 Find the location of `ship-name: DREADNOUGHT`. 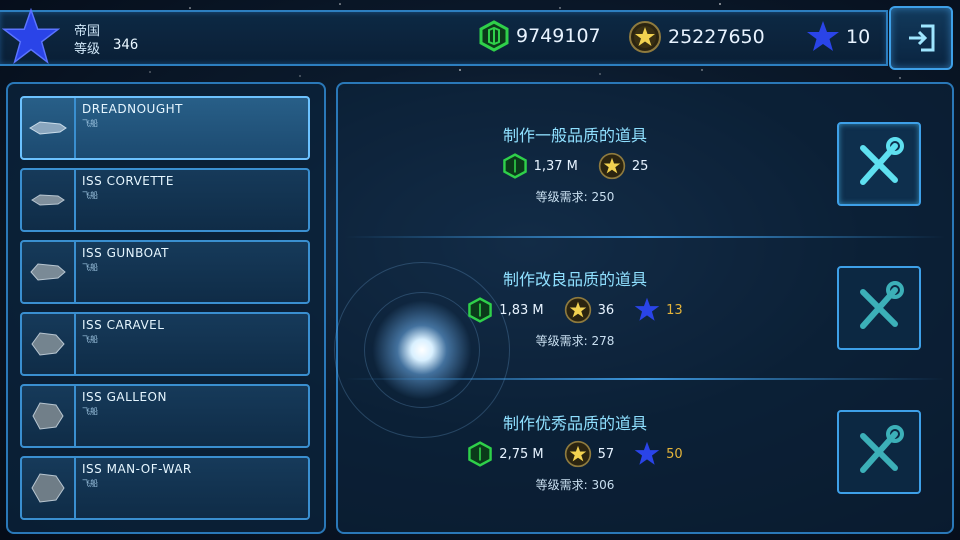

ship-name: DREADNOUGHT is located at coordinates (132, 109).